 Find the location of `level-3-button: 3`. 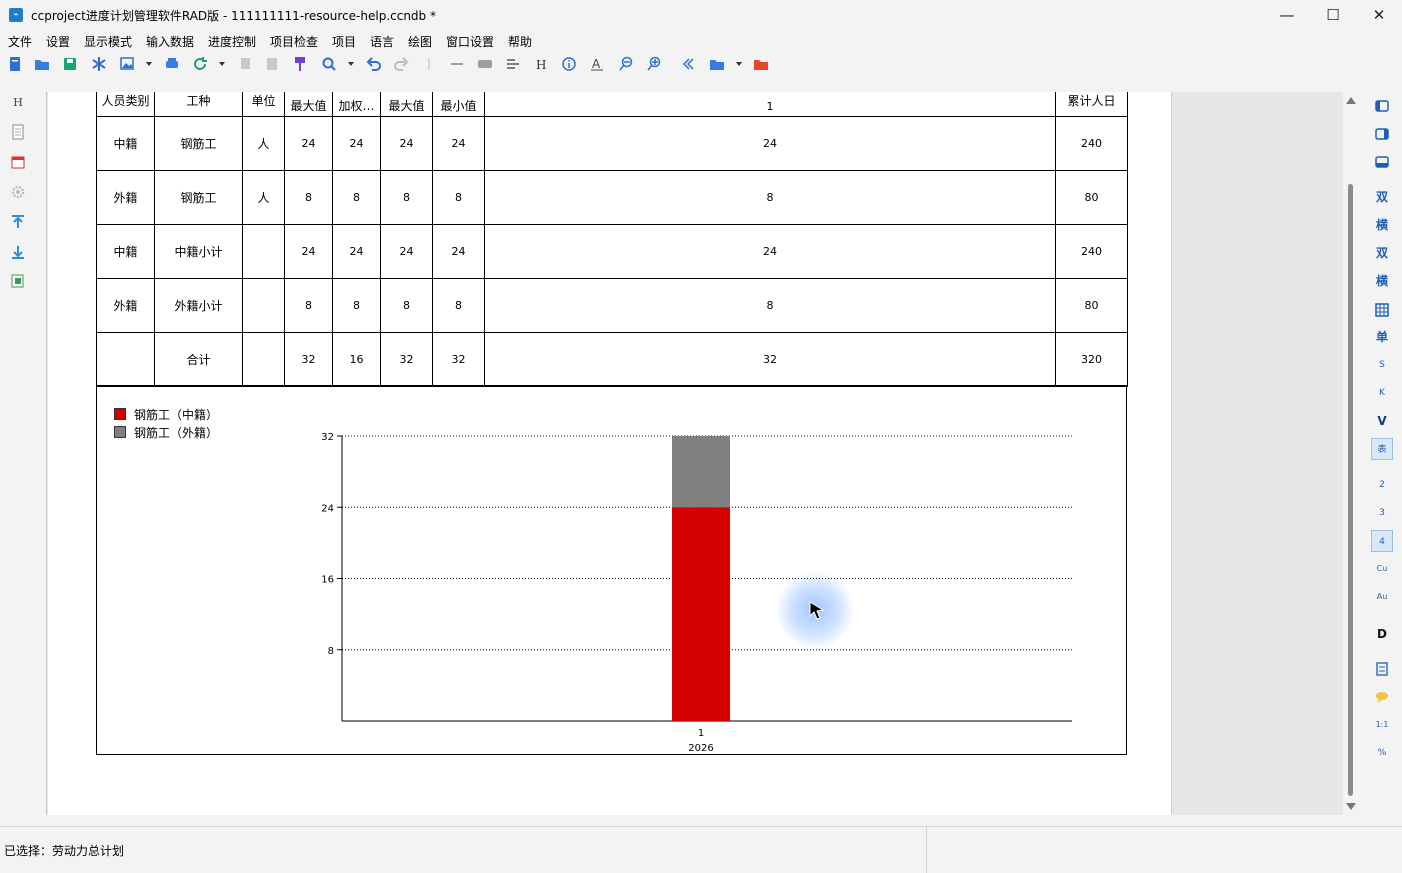

level-3-button: 3 is located at coordinates (1382, 513).